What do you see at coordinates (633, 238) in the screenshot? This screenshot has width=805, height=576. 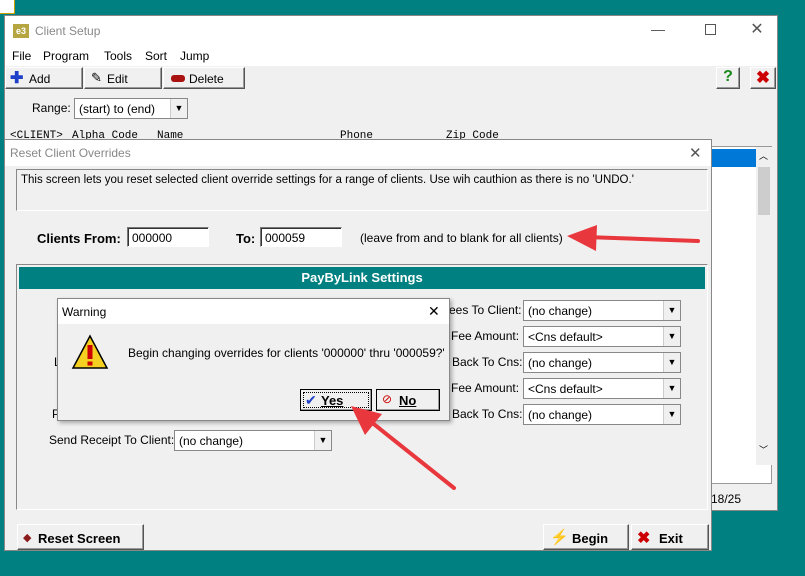 I see `arrow-to-hint` at bounding box center [633, 238].